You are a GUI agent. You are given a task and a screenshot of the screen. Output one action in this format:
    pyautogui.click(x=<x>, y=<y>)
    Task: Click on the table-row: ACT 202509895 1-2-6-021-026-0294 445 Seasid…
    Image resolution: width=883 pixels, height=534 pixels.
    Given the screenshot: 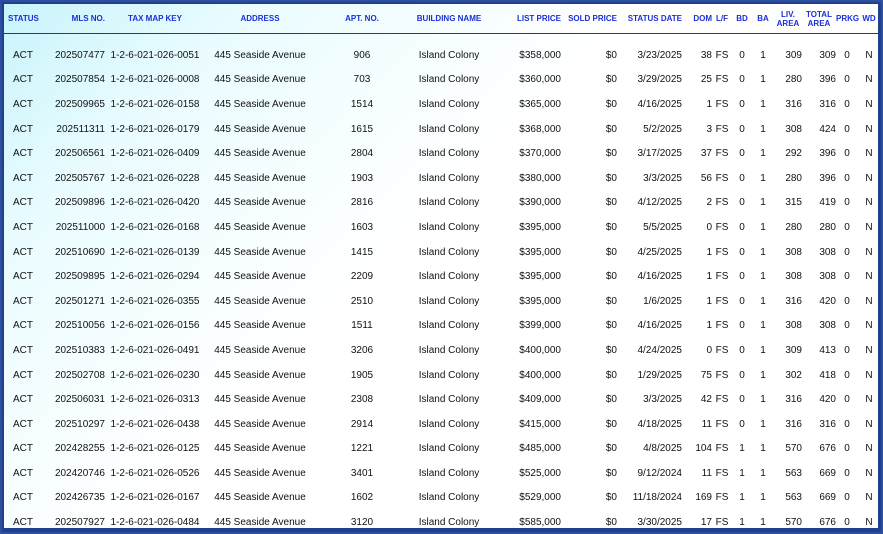 What is the action you would take?
    pyautogui.click(x=441, y=276)
    